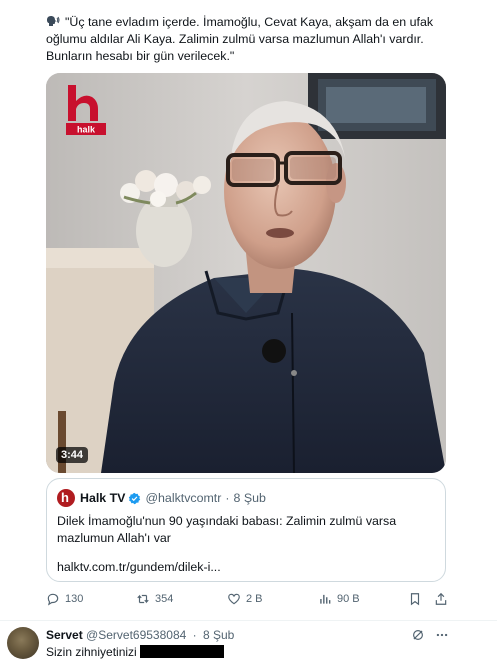  What do you see at coordinates (181, 651) in the screenshot?
I see `redaction-bar` at bounding box center [181, 651].